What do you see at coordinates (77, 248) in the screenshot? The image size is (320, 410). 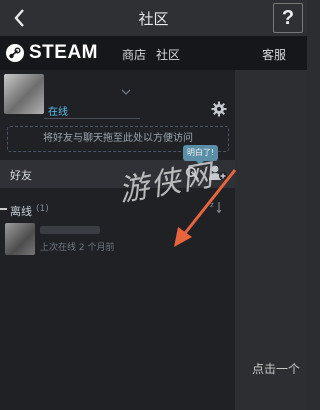 I see `friend-last-online: 上次在线 2 个月前` at bounding box center [77, 248].